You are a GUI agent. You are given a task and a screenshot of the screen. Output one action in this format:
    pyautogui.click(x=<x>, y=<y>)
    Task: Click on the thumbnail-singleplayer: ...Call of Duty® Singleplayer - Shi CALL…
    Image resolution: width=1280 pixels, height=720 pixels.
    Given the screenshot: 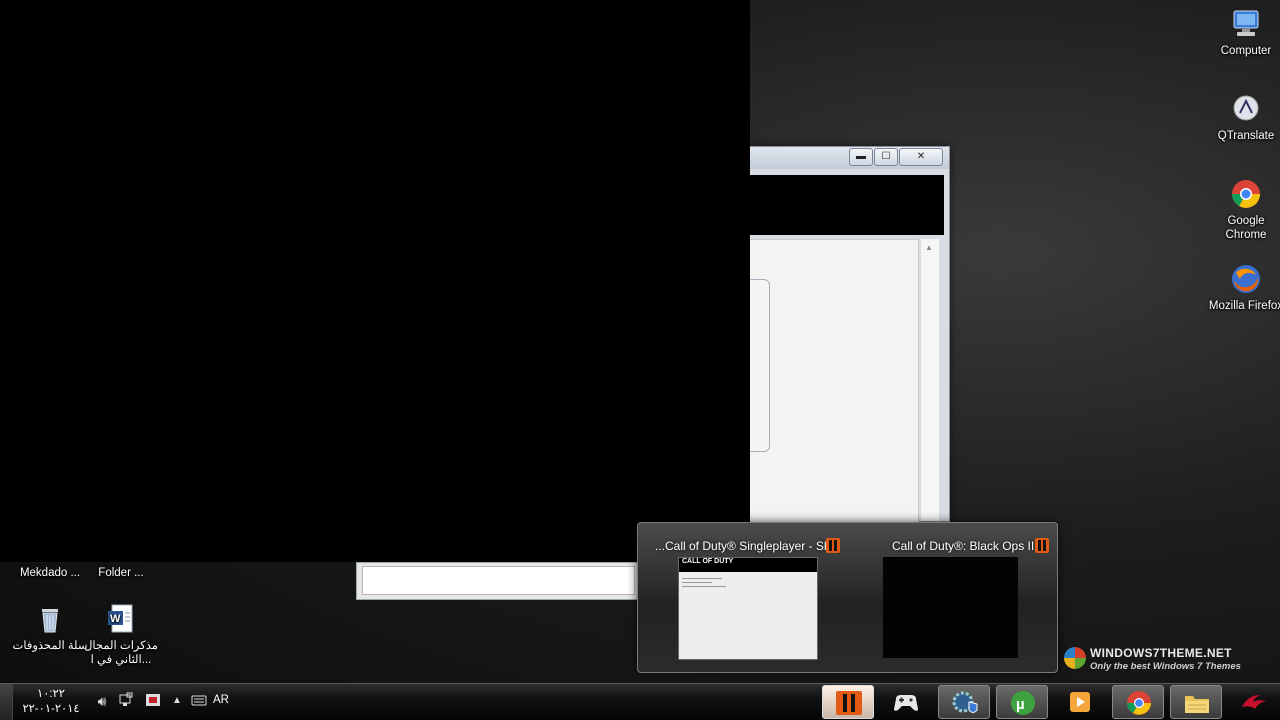 What is the action you would take?
    pyautogui.click(x=740, y=598)
    